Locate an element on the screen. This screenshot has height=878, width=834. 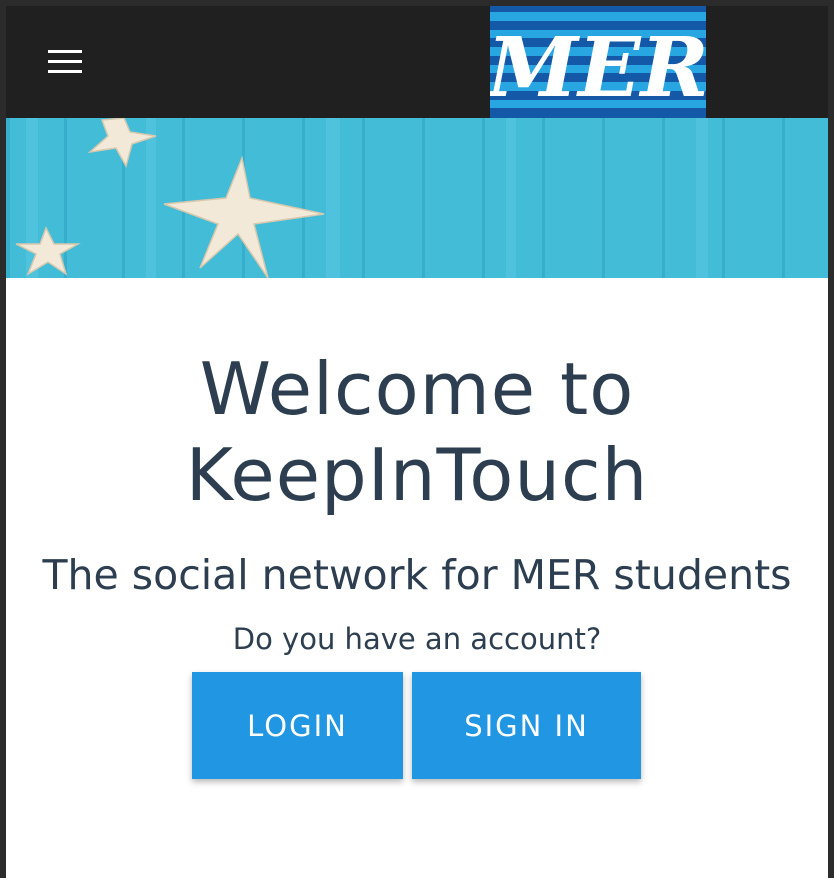
logo-text: MER is located at coordinates (598, 68).